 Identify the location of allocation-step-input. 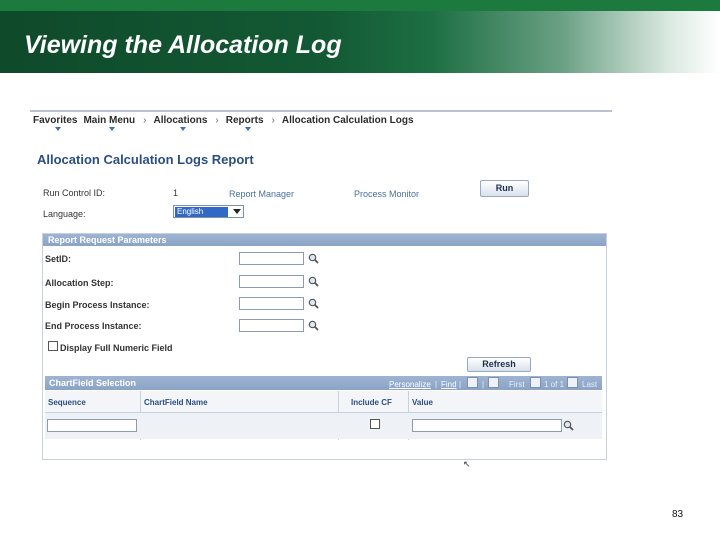
(271, 281).